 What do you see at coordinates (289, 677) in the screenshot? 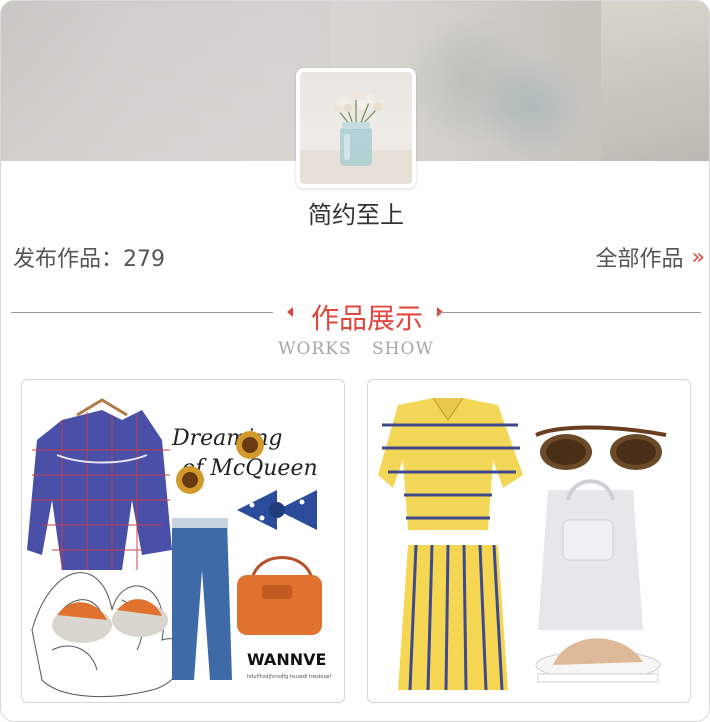
I see `svg-text:hduflhsdjfsnsdfg hsuwdi hwsbuw: hduflhsdjfsnsdfg hsuwdi hwsbuwf` at bounding box center [289, 677].